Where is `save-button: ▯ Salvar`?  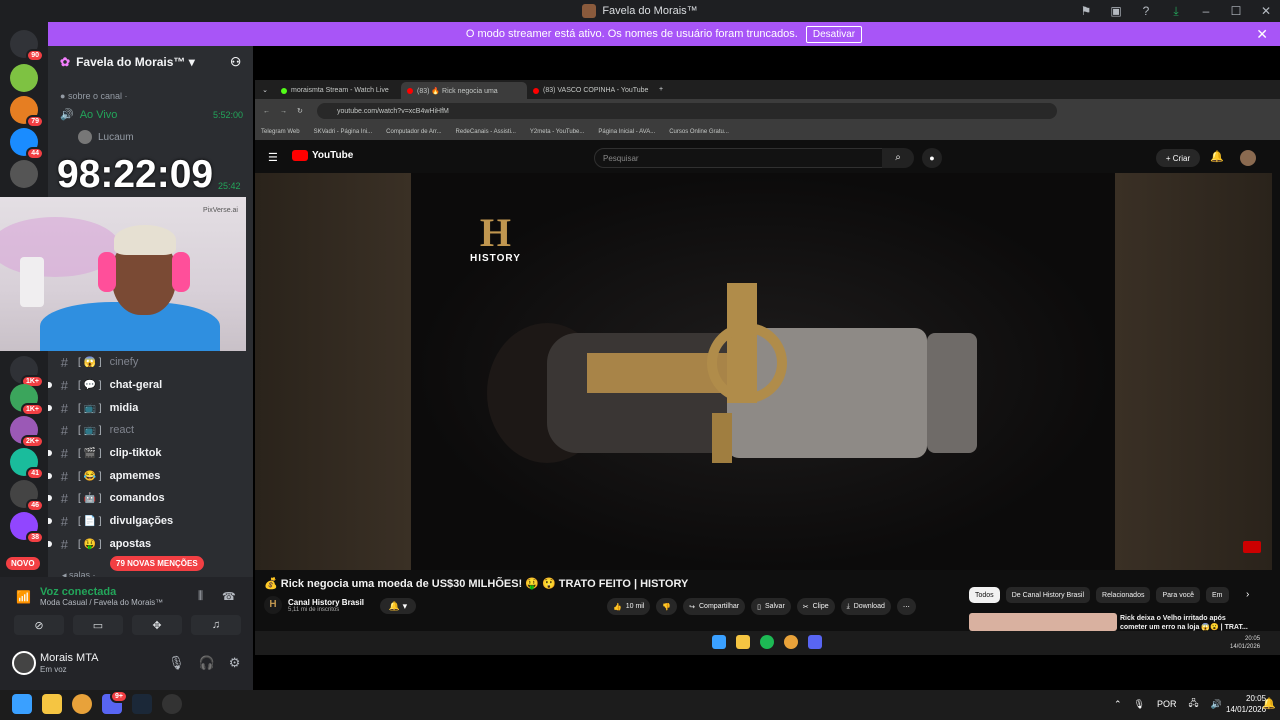 save-button: ▯ Salvar is located at coordinates (771, 606).